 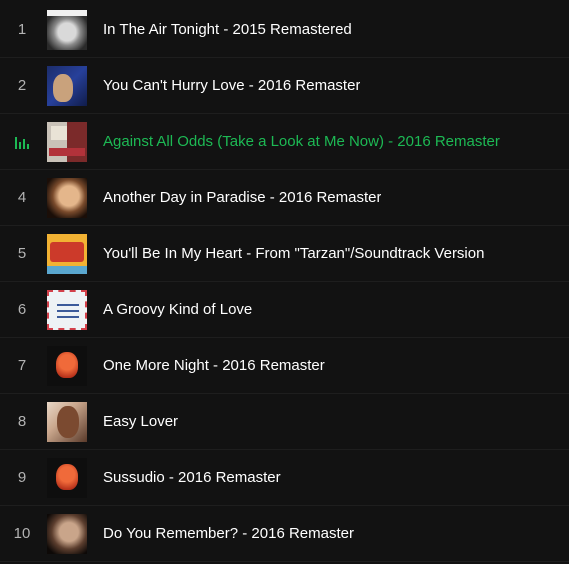 I want to click on track-row: 10 Do You Remember? - 2016 Remaster, so click(x=284, y=534).